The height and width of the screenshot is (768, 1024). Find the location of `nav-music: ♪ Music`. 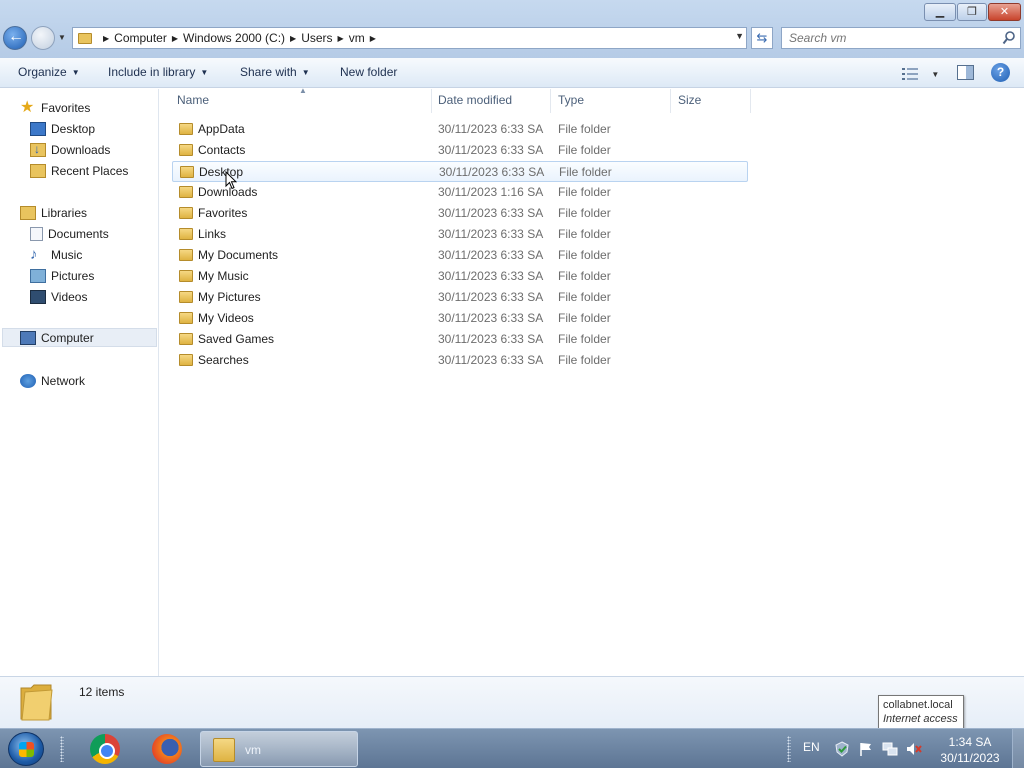

nav-music: ♪ Music is located at coordinates (56, 254).